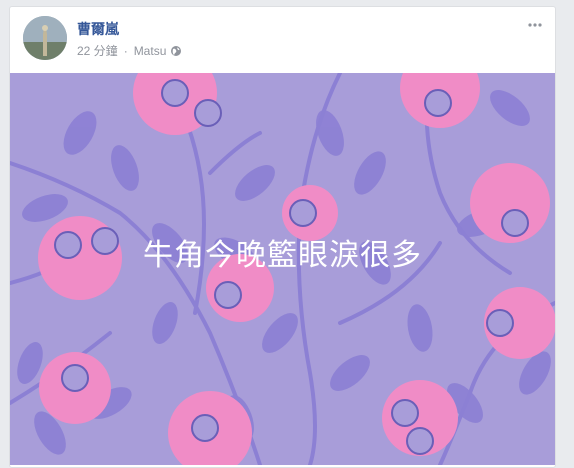  What do you see at coordinates (176, 51) in the screenshot?
I see `globe-icon` at bounding box center [176, 51].